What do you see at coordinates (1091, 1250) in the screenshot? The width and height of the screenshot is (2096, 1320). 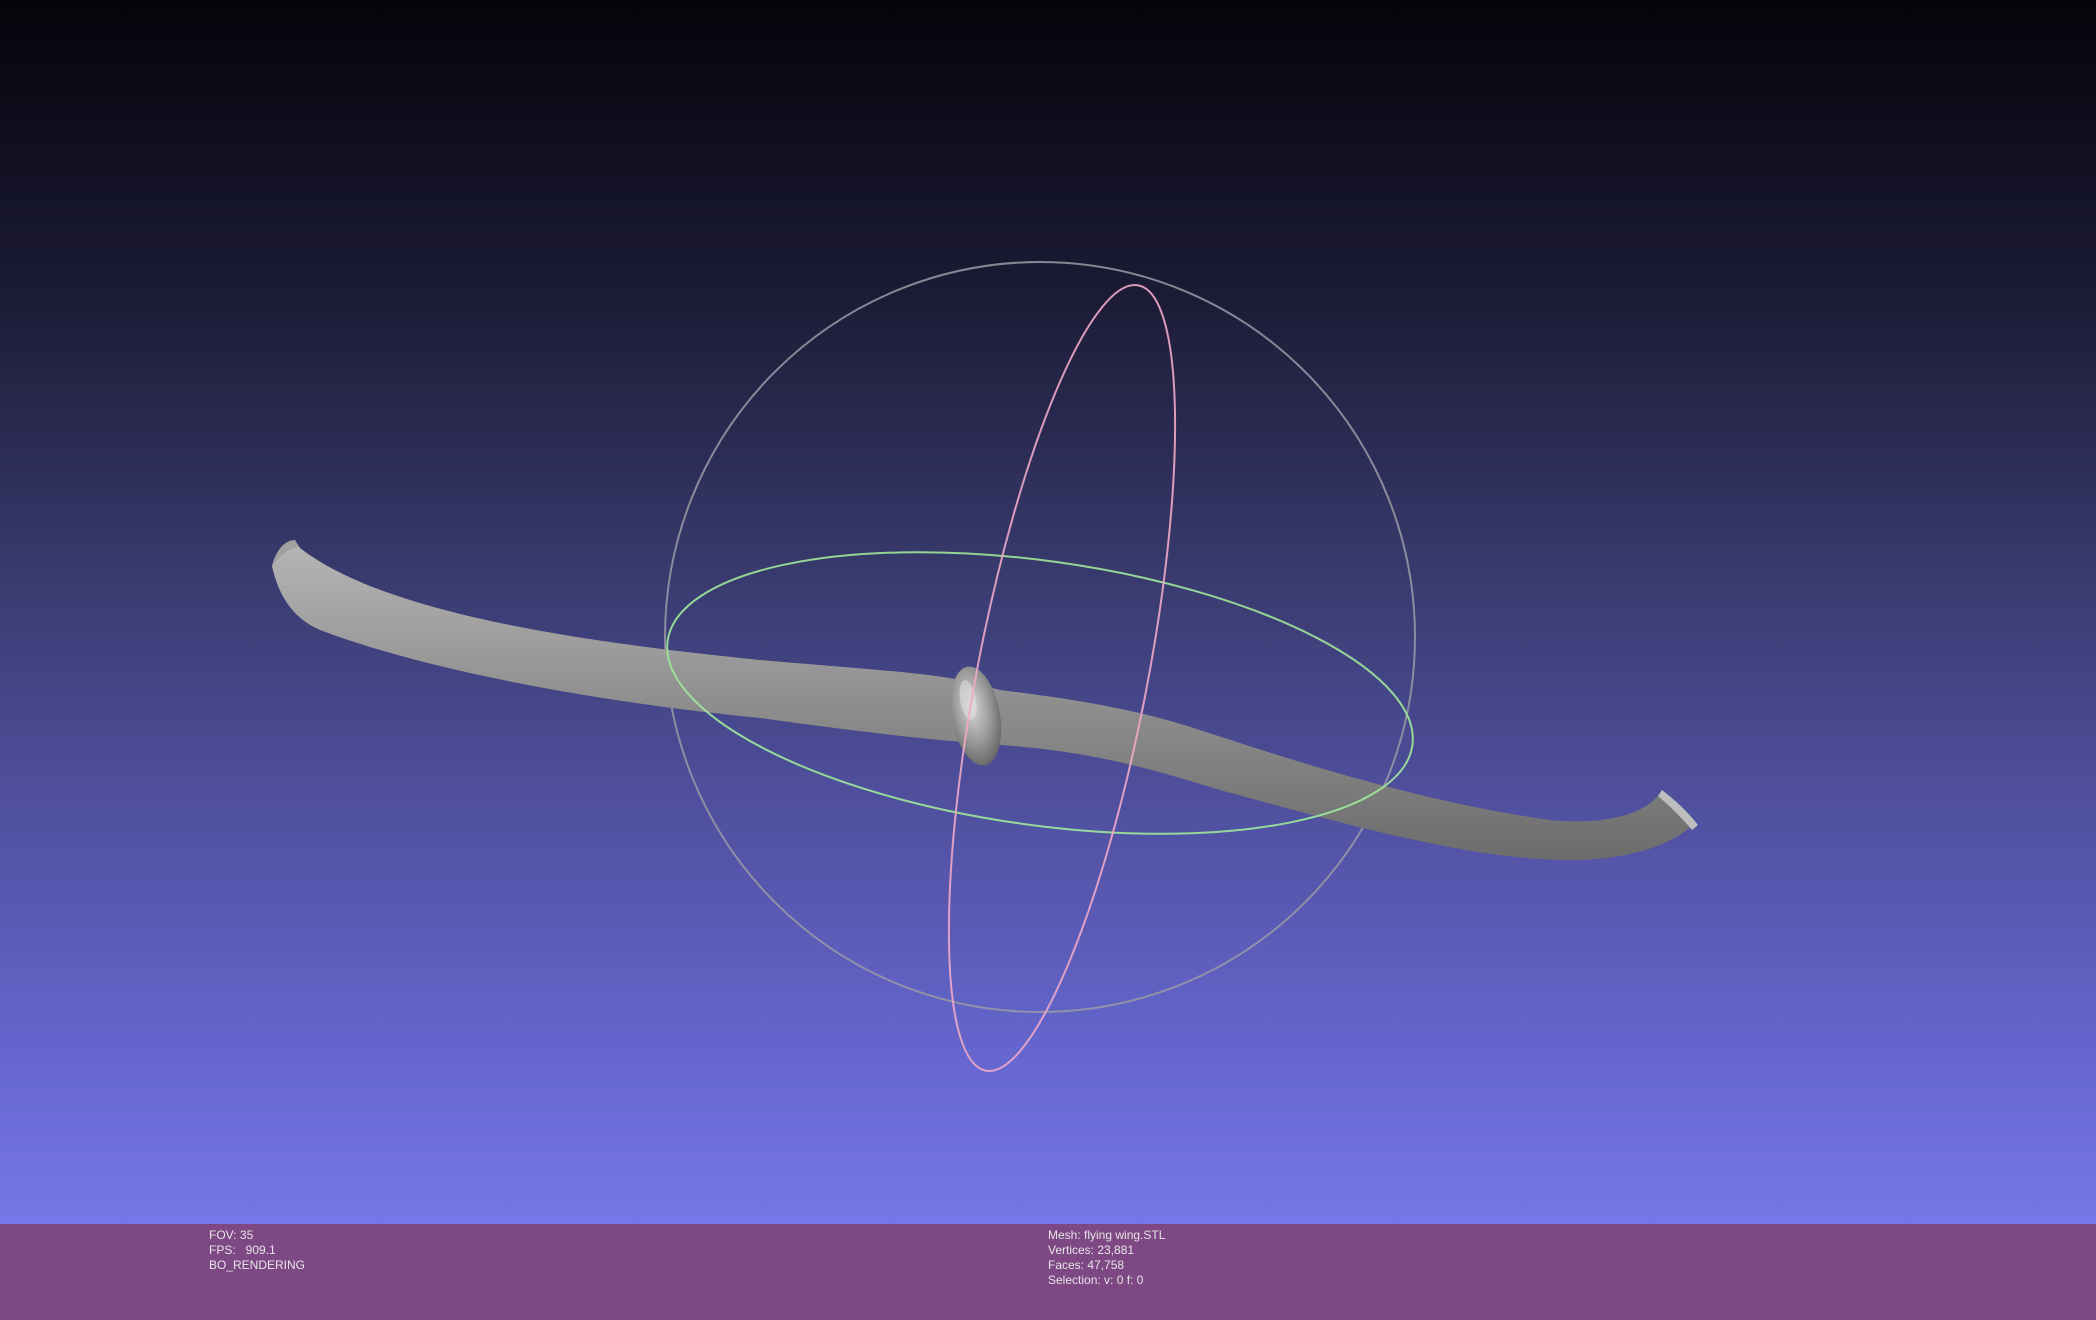 I see `vertices-readout: Vertices: 23,881` at bounding box center [1091, 1250].